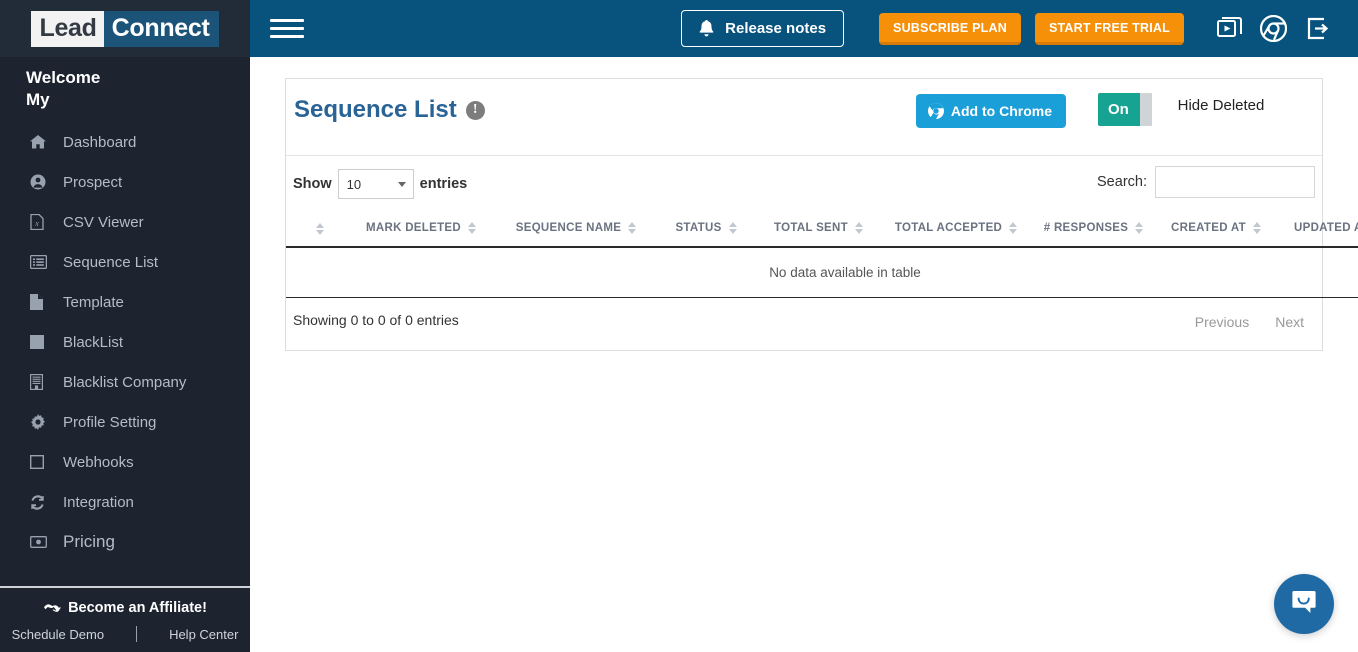  Describe the element at coordinates (935, 111) in the screenshot. I see `chrome-icon` at that location.